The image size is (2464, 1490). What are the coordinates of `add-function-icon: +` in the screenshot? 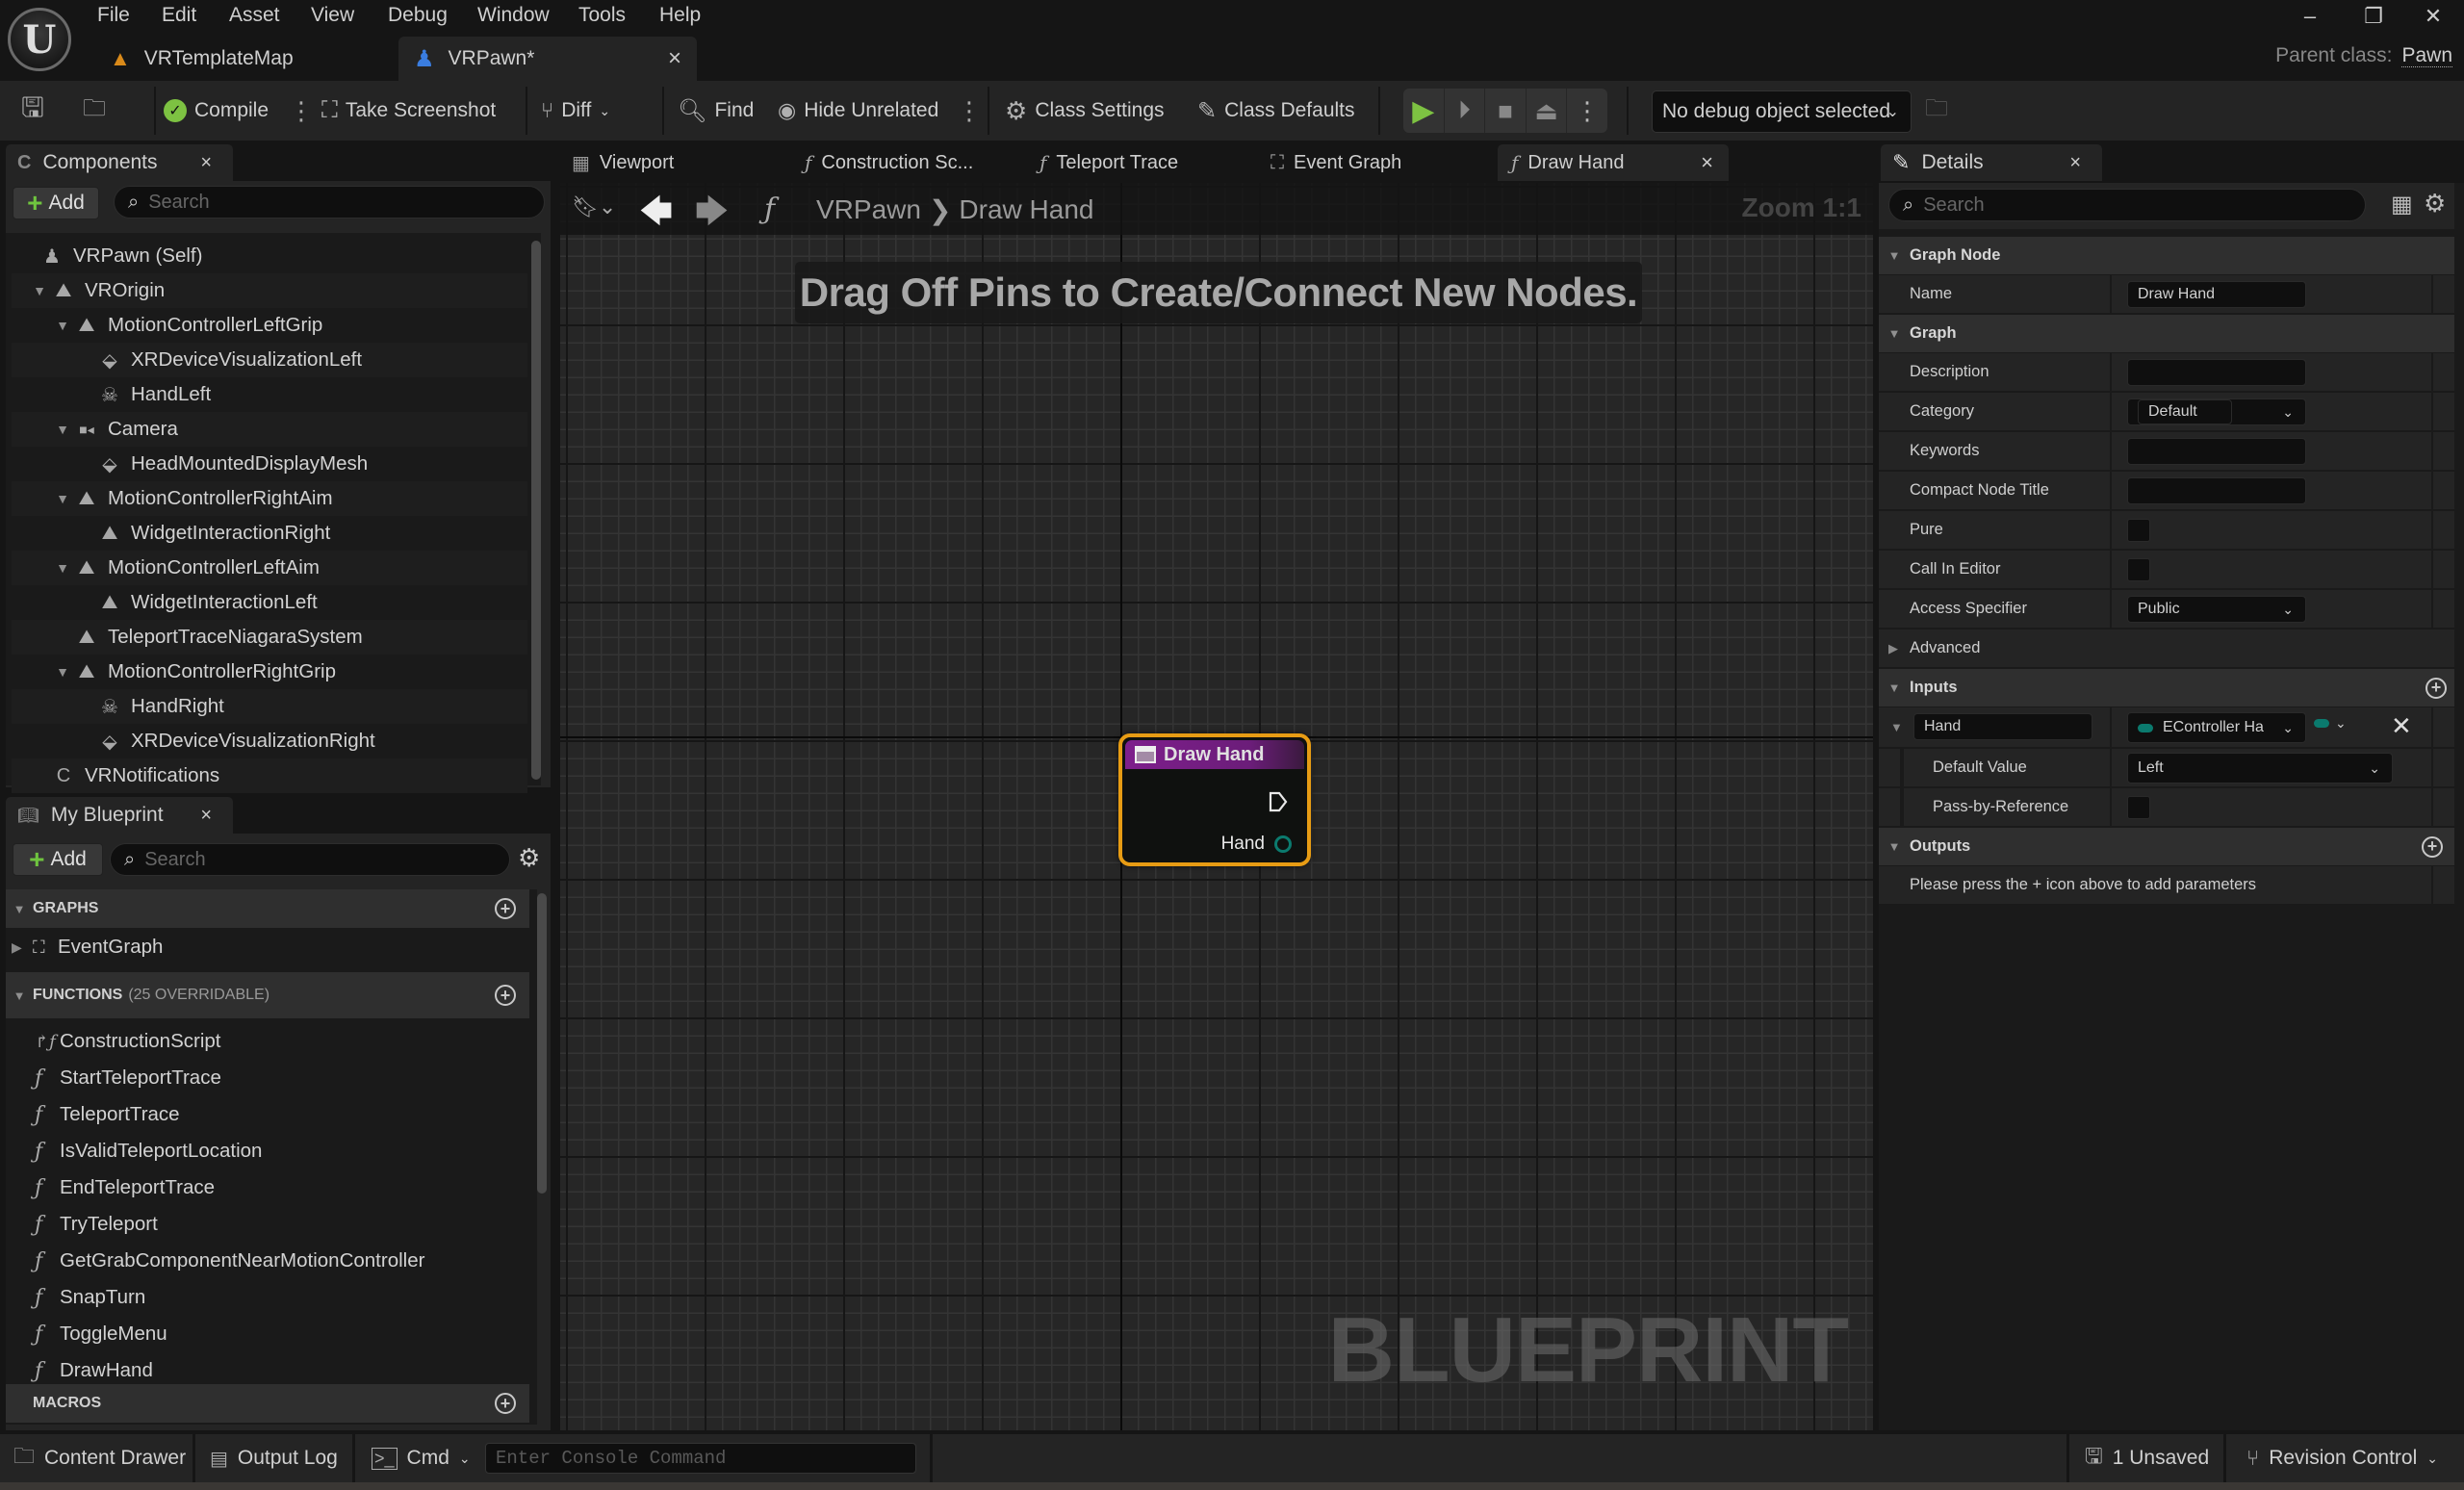 It's located at (505, 995).